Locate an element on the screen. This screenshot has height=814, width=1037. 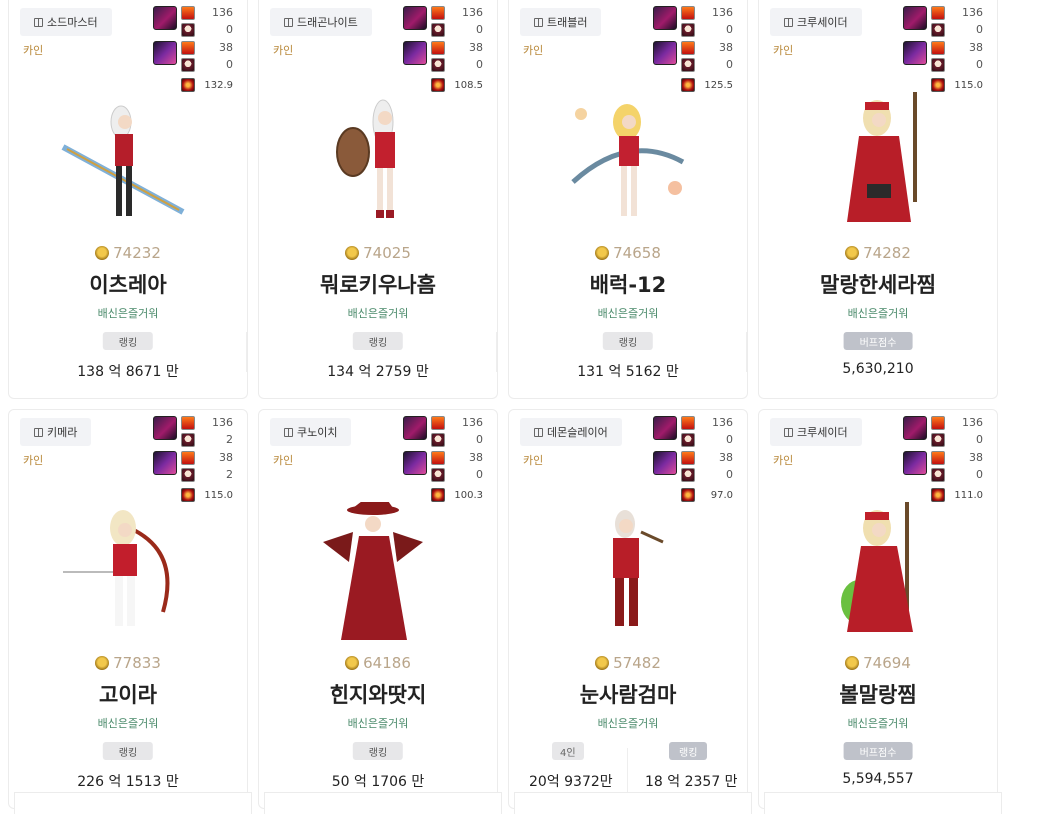
equipment-panel: 136 2 38 2 115.0 is located at coordinates (193, 458).